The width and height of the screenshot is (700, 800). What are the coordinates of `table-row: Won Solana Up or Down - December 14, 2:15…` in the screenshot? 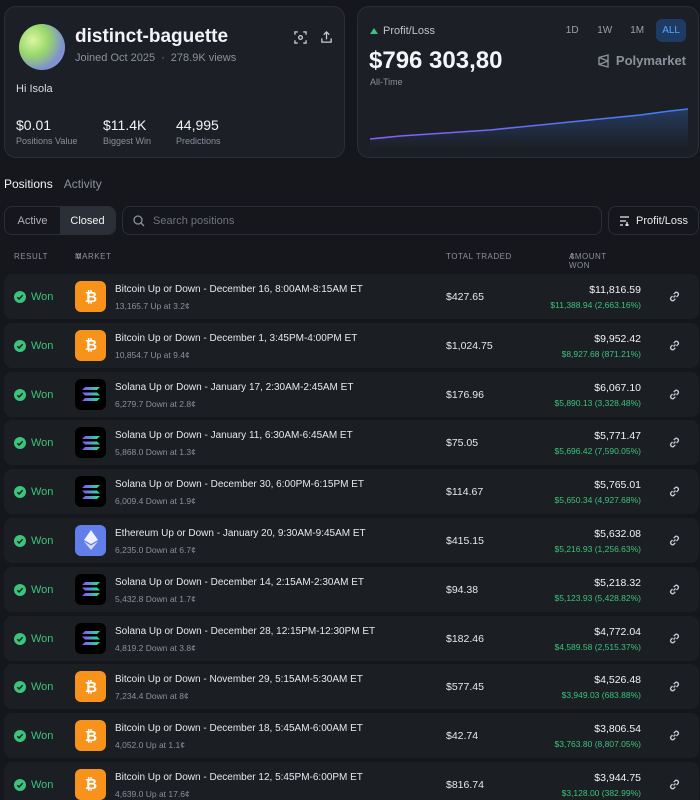 It's located at (351, 589).